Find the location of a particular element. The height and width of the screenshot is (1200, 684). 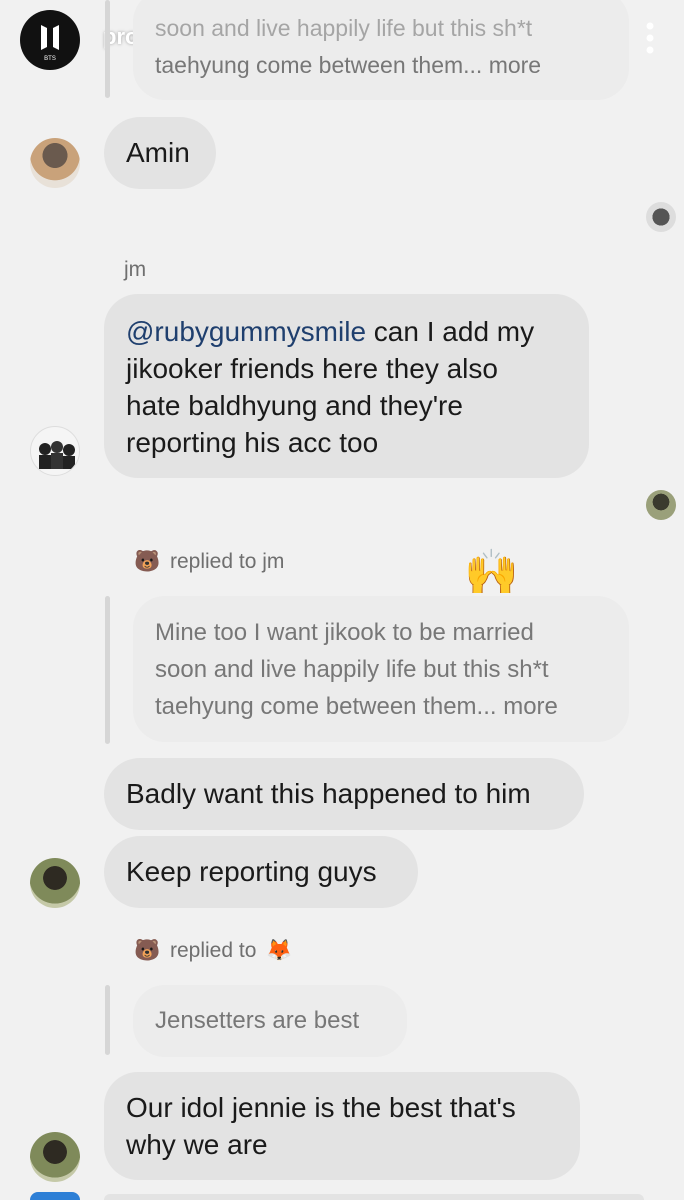

message-bubble: Badly want this happened to him is located at coordinates (344, 794).